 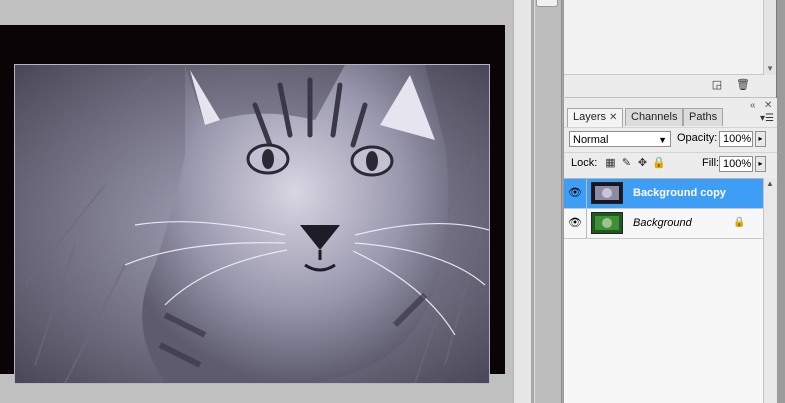 What do you see at coordinates (760, 164) in the screenshot?
I see `fill-slider-button: ▸` at bounding box center [760, 164].